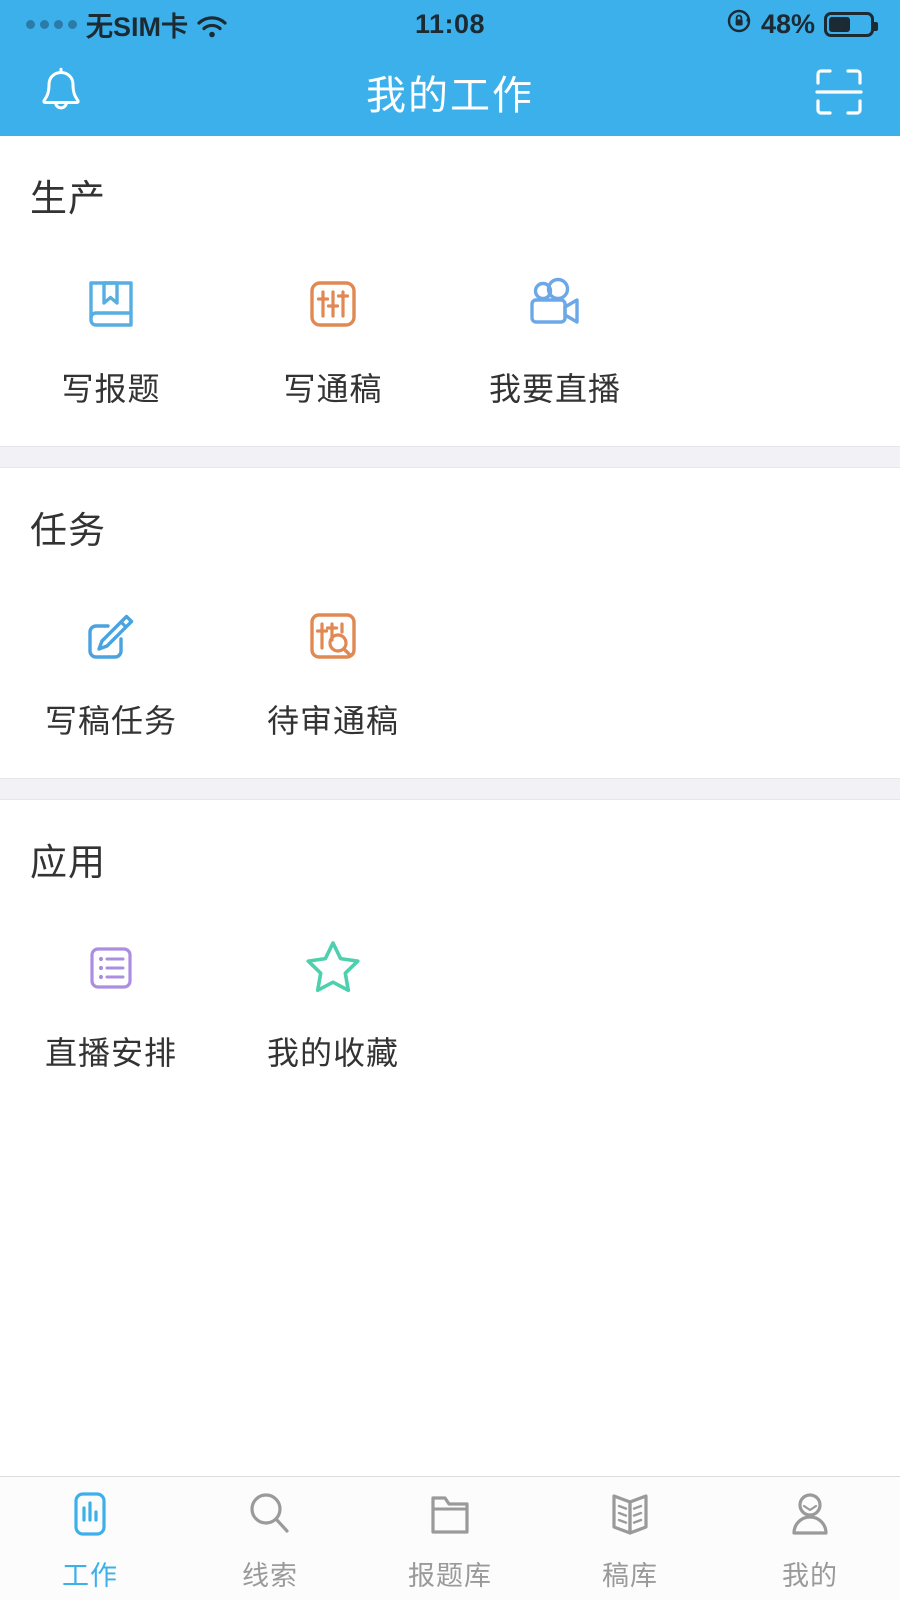 The height and width of the screenshot is (1600, 900). What do you see at coordinates (90, 1514) in the screenshot?
I see `work-chart-icon` at bounding box center [90, 1514].